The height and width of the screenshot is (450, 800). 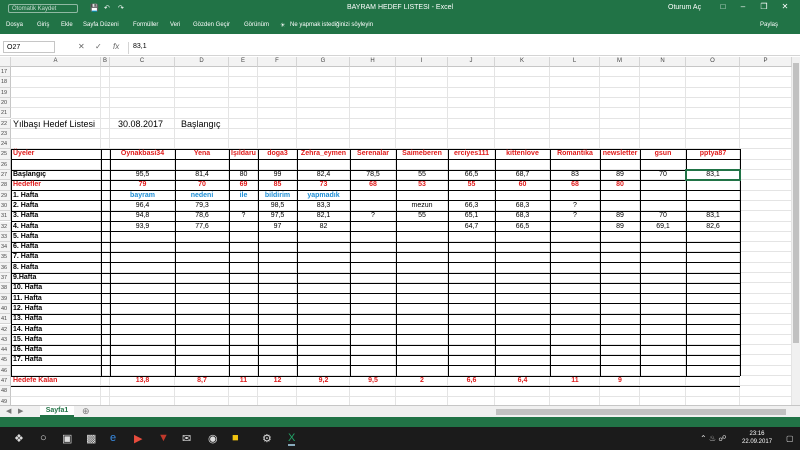 I want to click on row-header: 27, so click(x=5, y=175).